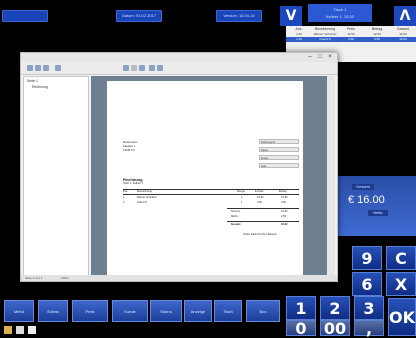 Image resolution: width=416 pixels, height=338 pixels. Describe the element at coordinates (239, 16) in the screenshot. I see `version-label: Version: 18.04.15` at that location.